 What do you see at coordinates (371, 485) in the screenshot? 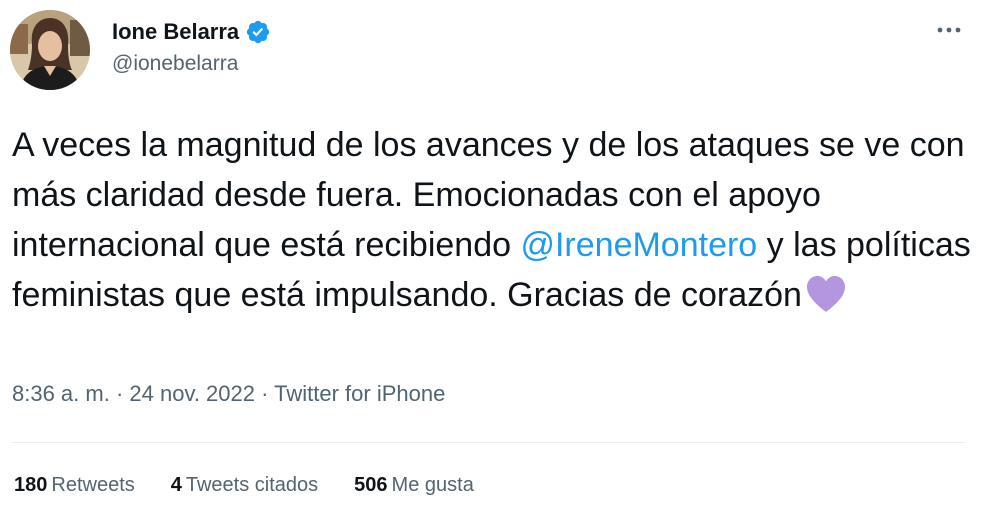
I see `likes-count: 506` at bounding box center [371, 485].